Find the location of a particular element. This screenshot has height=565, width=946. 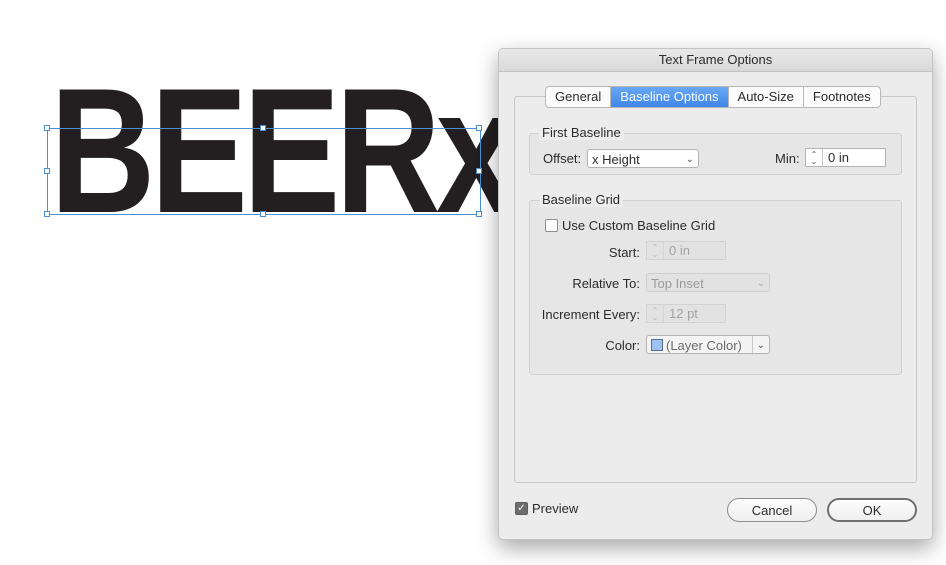

increment-every-value: 12 pt is located at coordinates (683, 313).